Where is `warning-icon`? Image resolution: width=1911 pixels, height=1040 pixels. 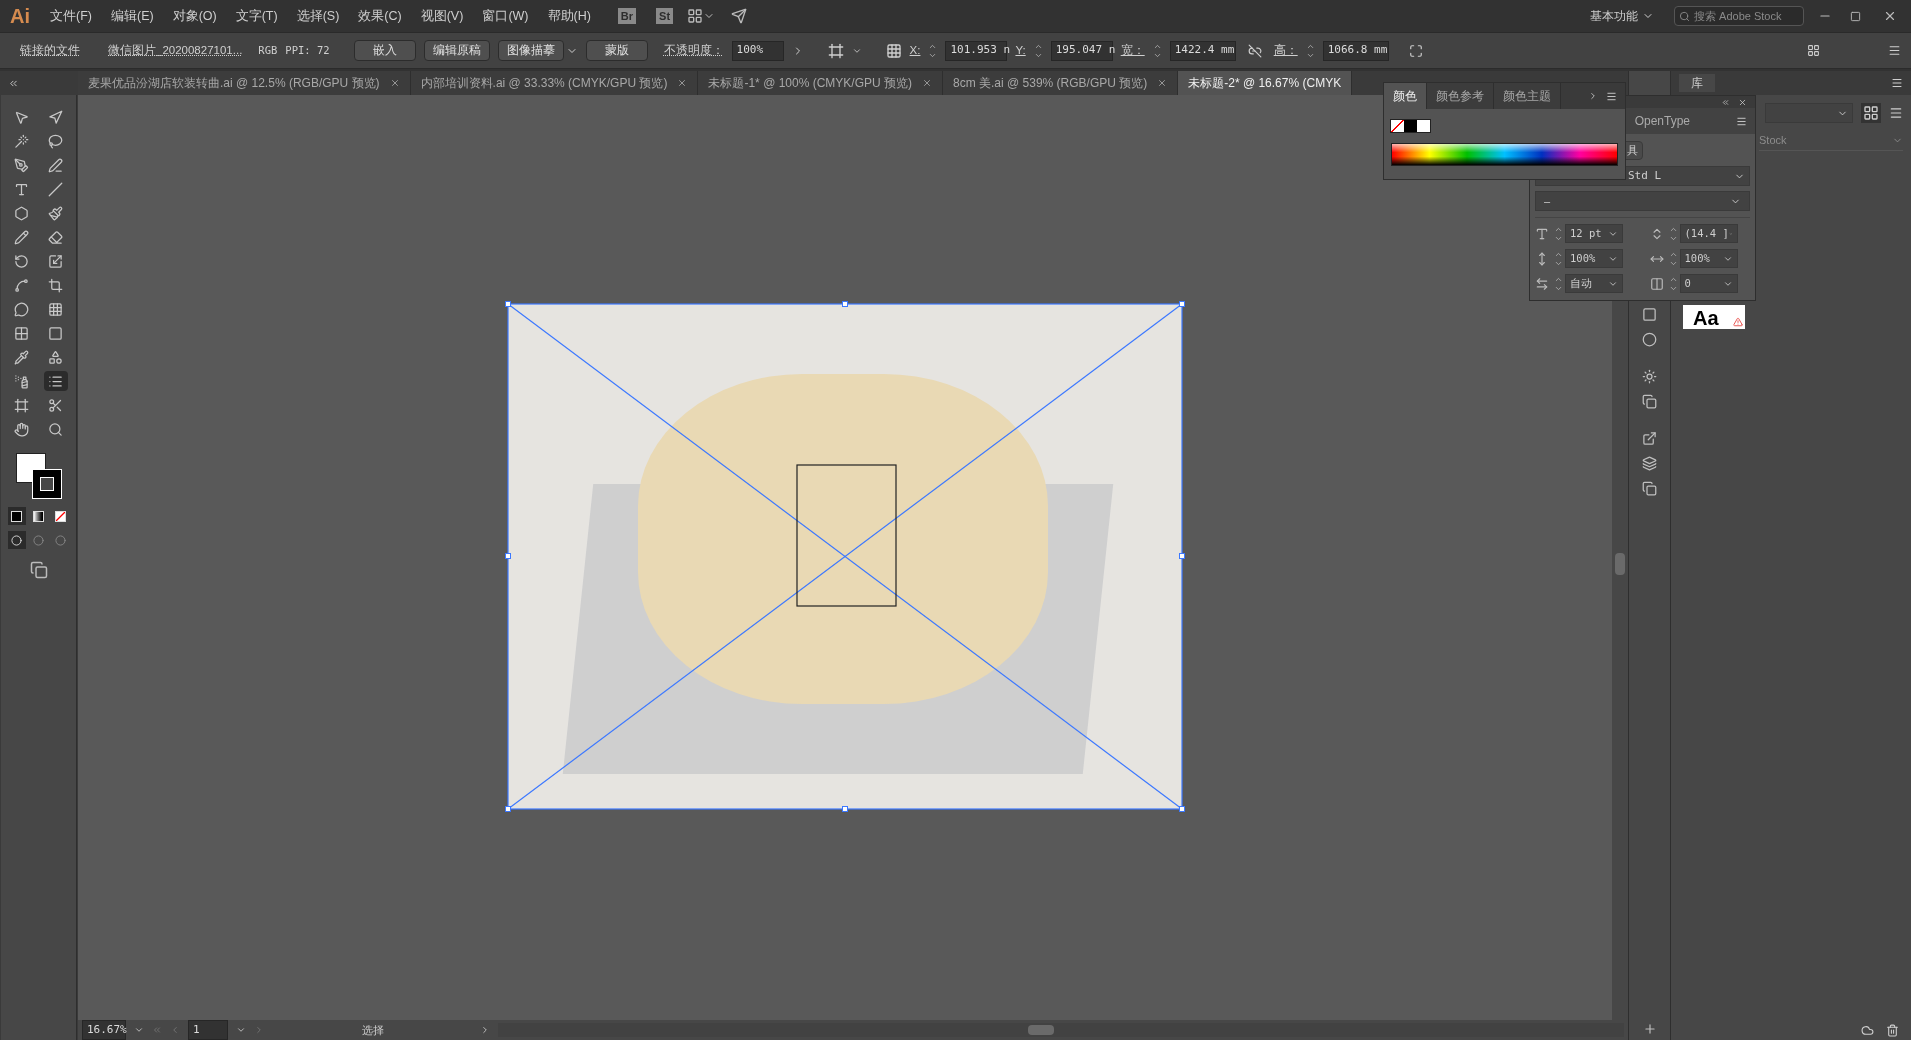
warning-icon is located at coordinates (1738, 322).